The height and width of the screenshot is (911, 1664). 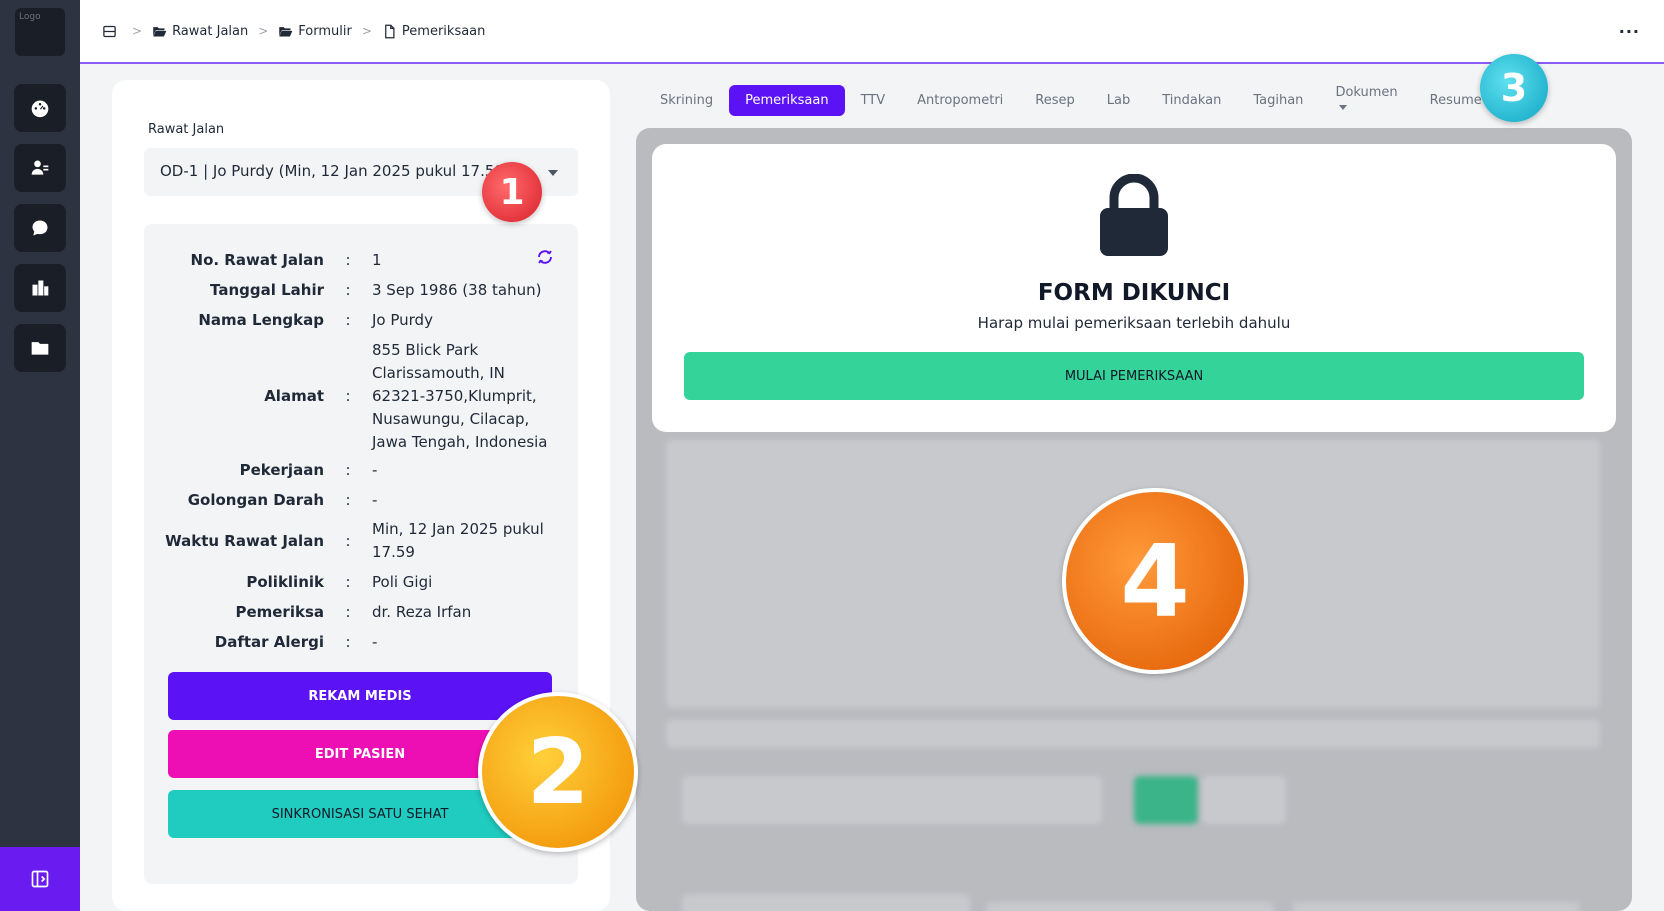 What do you see at coordinates (257, 260) in the screenshot?
I see `info-label: No. Rawat Jalan` at bounding box center [257, 260].